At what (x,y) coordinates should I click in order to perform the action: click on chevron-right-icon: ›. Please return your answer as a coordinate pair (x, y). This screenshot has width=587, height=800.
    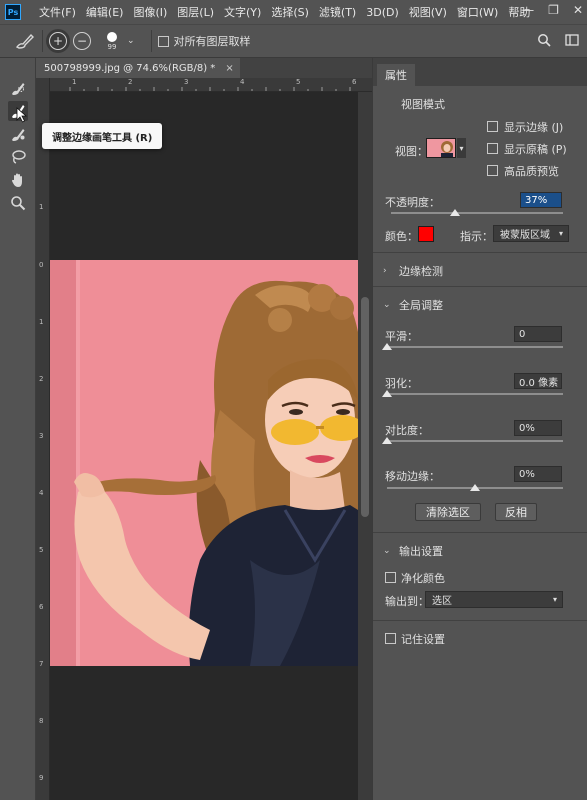
    Looking at the image, I should click on (385, 271).